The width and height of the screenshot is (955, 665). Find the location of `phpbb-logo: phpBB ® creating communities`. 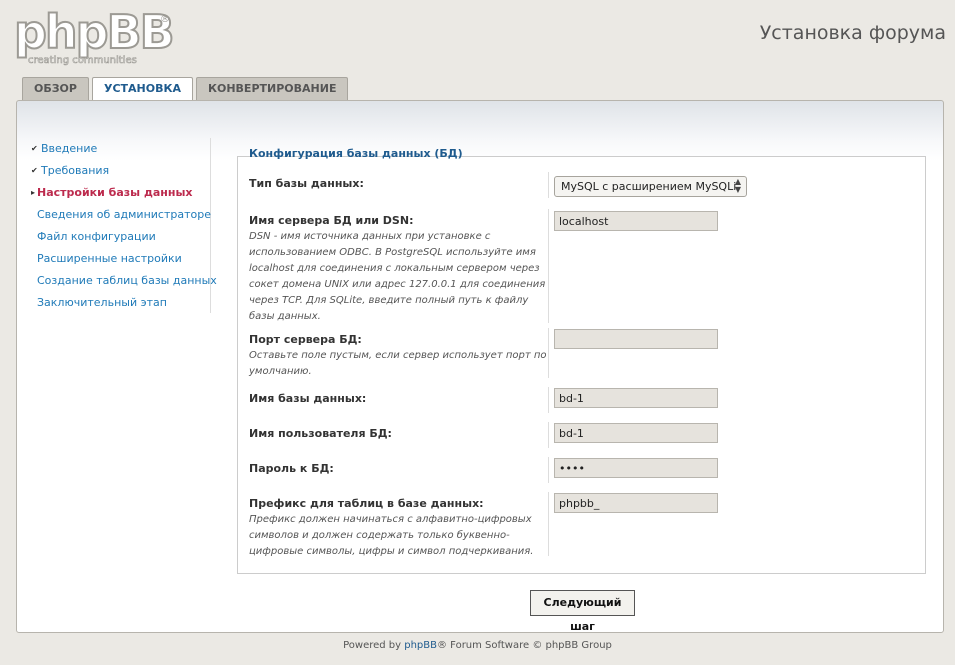

phpbb-logo: phpBB ® creating communities is located at coordinates (94, 35).